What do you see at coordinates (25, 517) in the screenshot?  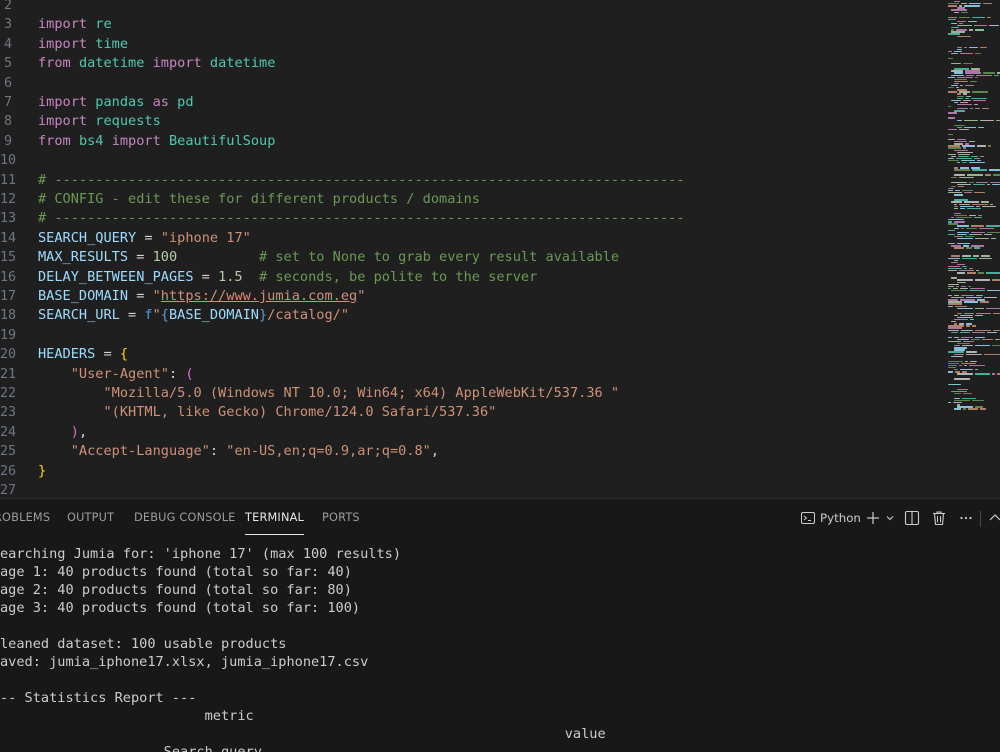 I see `tab-problems: ROBLEMS` at bounding box center [25, 517].